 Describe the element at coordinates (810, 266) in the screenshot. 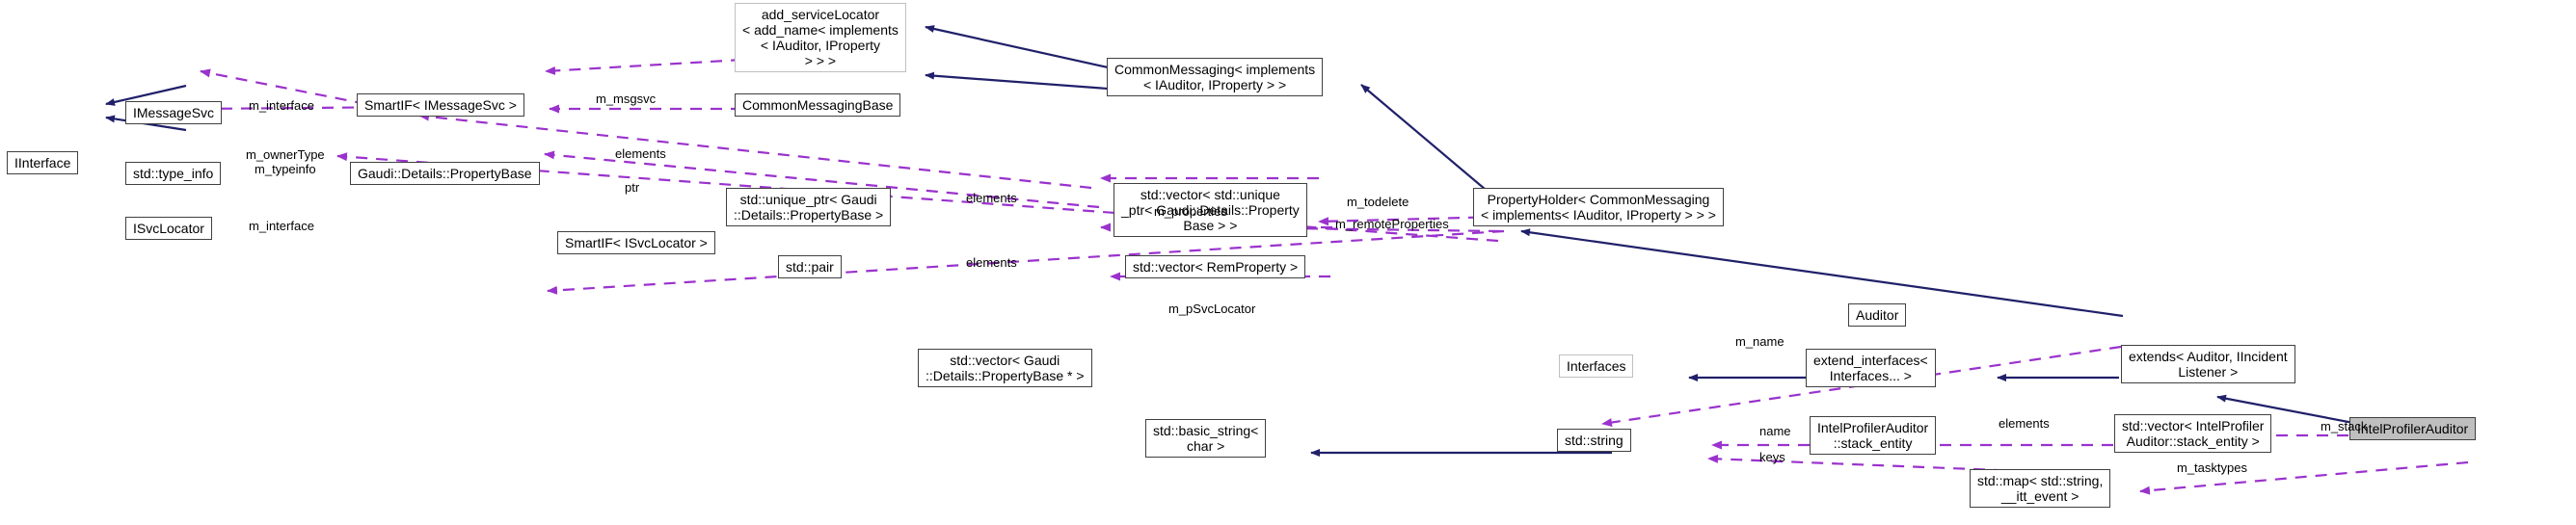

I see `class-node-stdpair: std::pair` at that location.